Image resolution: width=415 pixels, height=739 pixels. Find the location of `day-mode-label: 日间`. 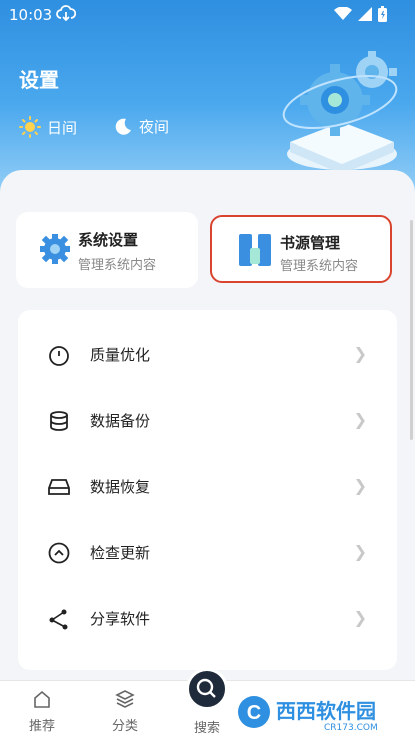

day-mode-label: 日间 is located at coordinates (62, 127).